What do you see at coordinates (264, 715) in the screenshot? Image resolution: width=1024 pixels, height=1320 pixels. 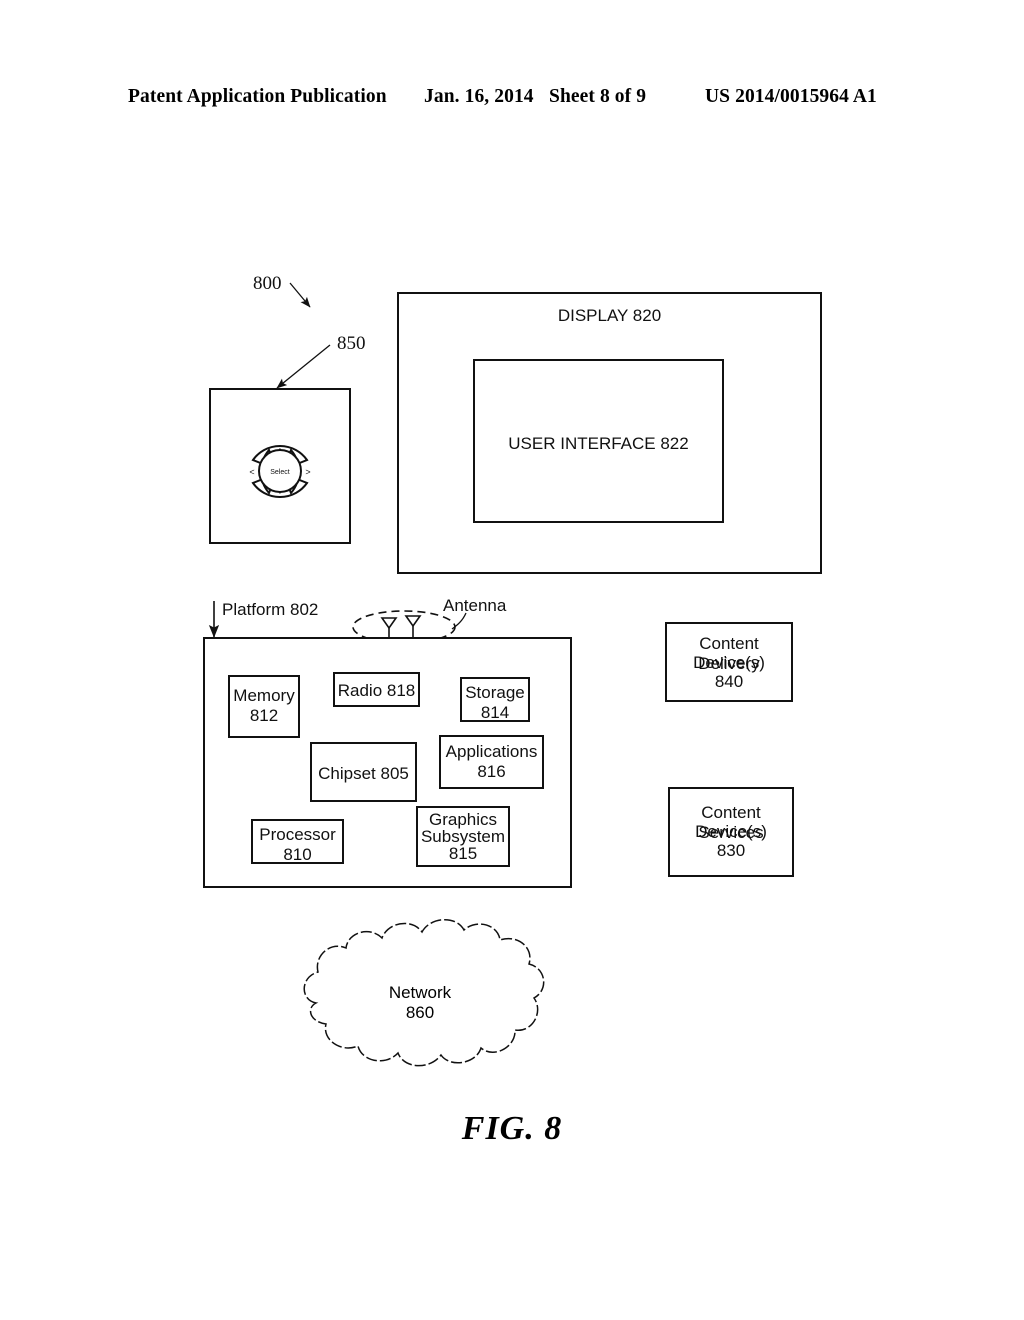 I see `memory-label-line2: 812` at bounding box center [264, 715].